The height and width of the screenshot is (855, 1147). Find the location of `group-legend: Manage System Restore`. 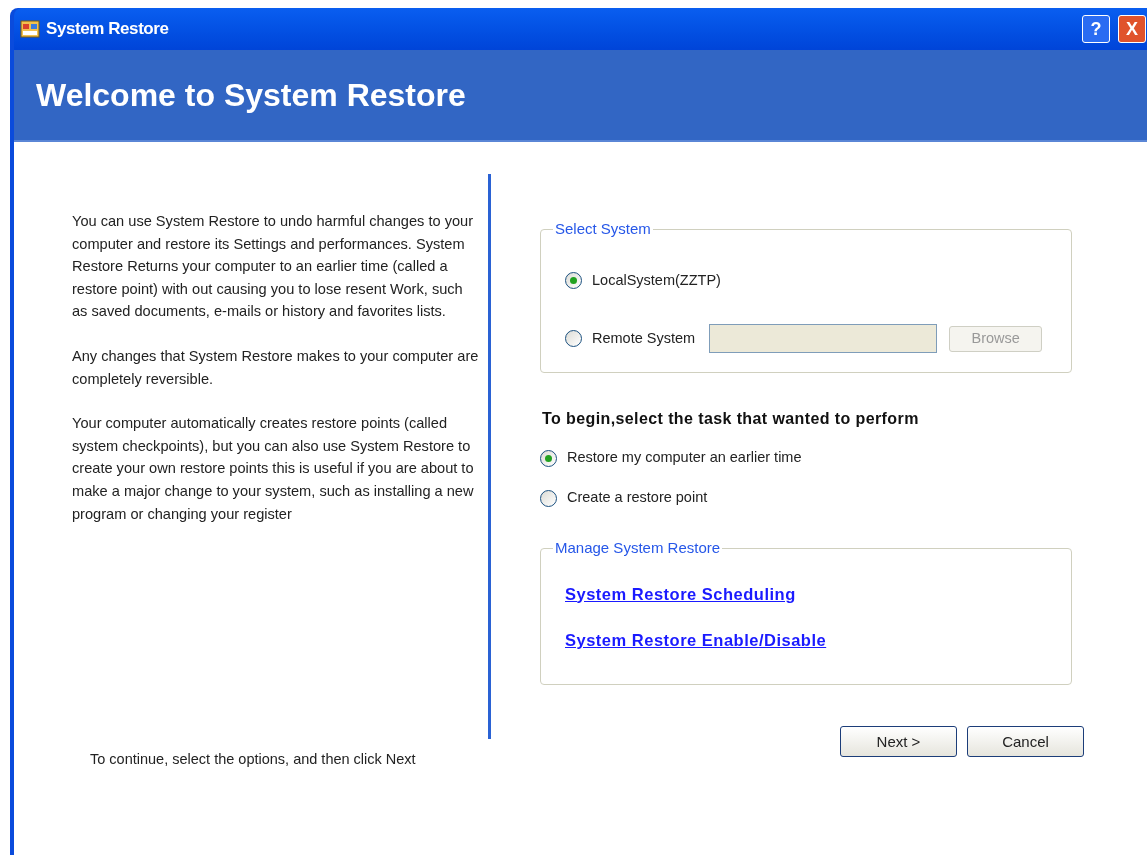

group-legend: Manage System Restore is located at coordinates (638, 548).